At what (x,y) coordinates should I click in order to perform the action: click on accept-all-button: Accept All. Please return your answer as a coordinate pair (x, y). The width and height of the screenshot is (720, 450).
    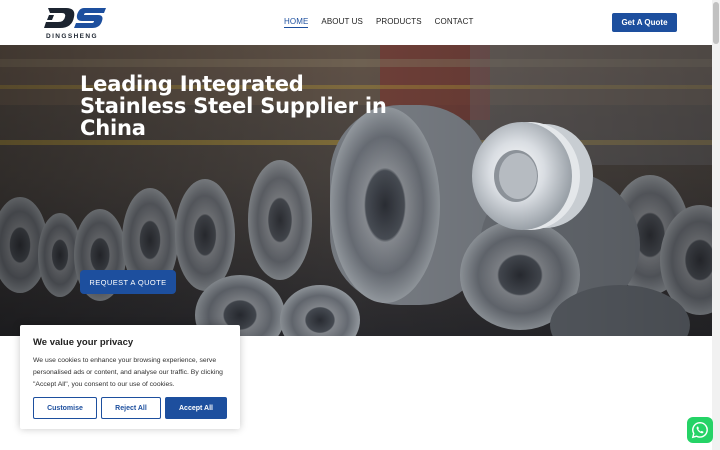
    Looking at the image, I should click on (196, 408).